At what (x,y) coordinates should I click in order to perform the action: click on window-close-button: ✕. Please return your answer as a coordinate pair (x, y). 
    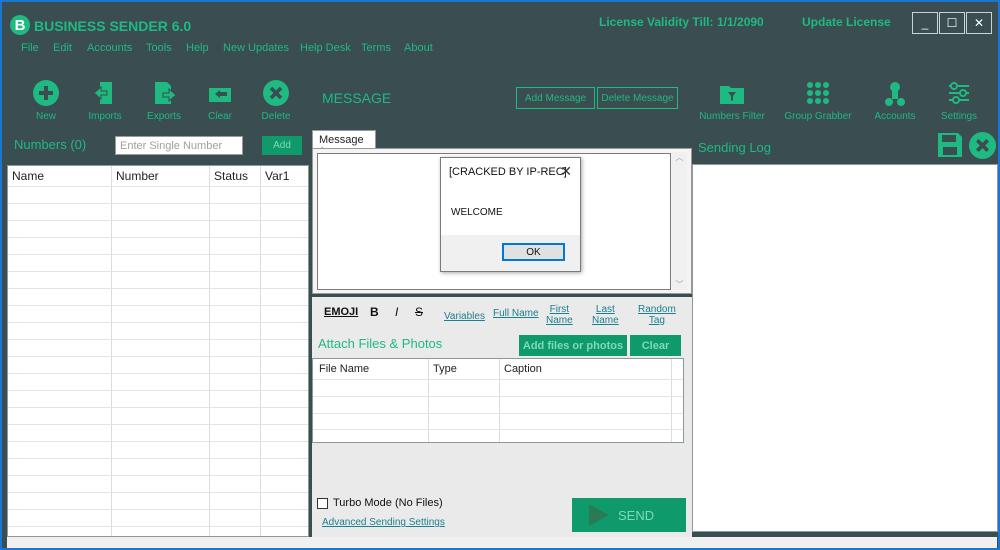
    Looking at the image, I should click on (979, 23).